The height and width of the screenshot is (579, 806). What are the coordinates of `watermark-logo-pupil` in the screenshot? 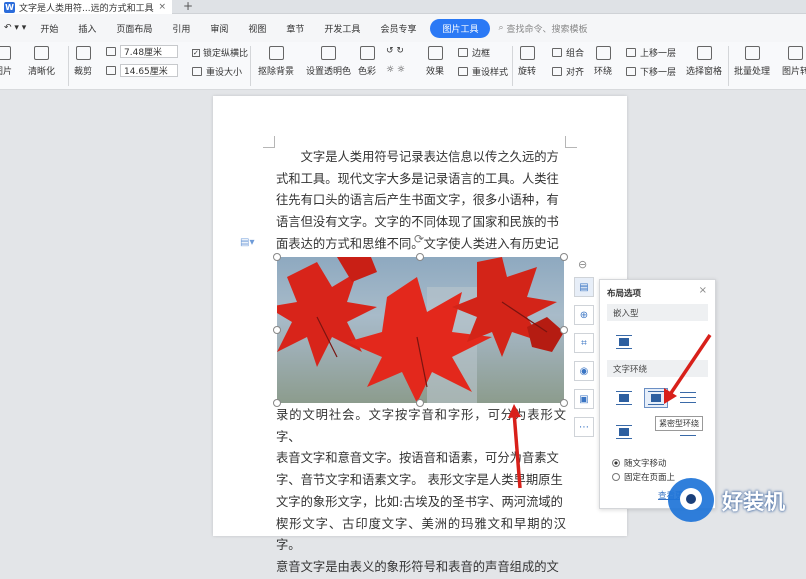 It's located at (691, 499).